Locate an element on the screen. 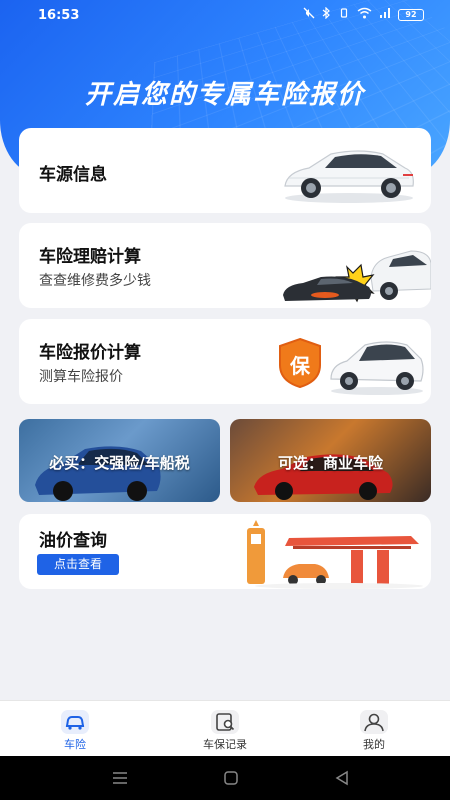 This screenshot has height=800, width=450. tab-insurance-records: 车保记录 is located at coordinates (225, 729).